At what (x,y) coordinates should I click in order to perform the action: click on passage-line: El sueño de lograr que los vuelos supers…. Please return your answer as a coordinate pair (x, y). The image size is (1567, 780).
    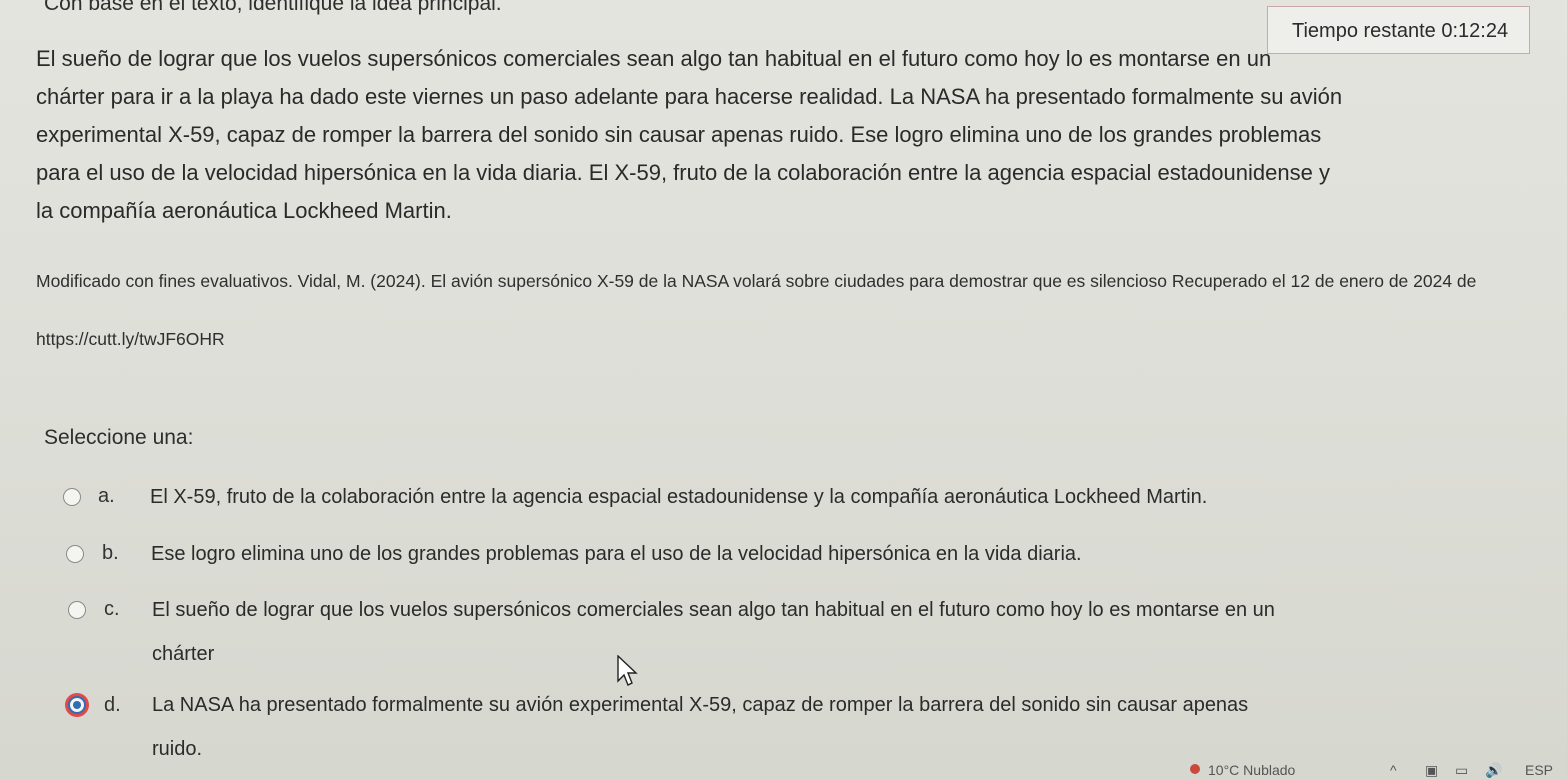
    Looking at the image, I should click on (654, 58).